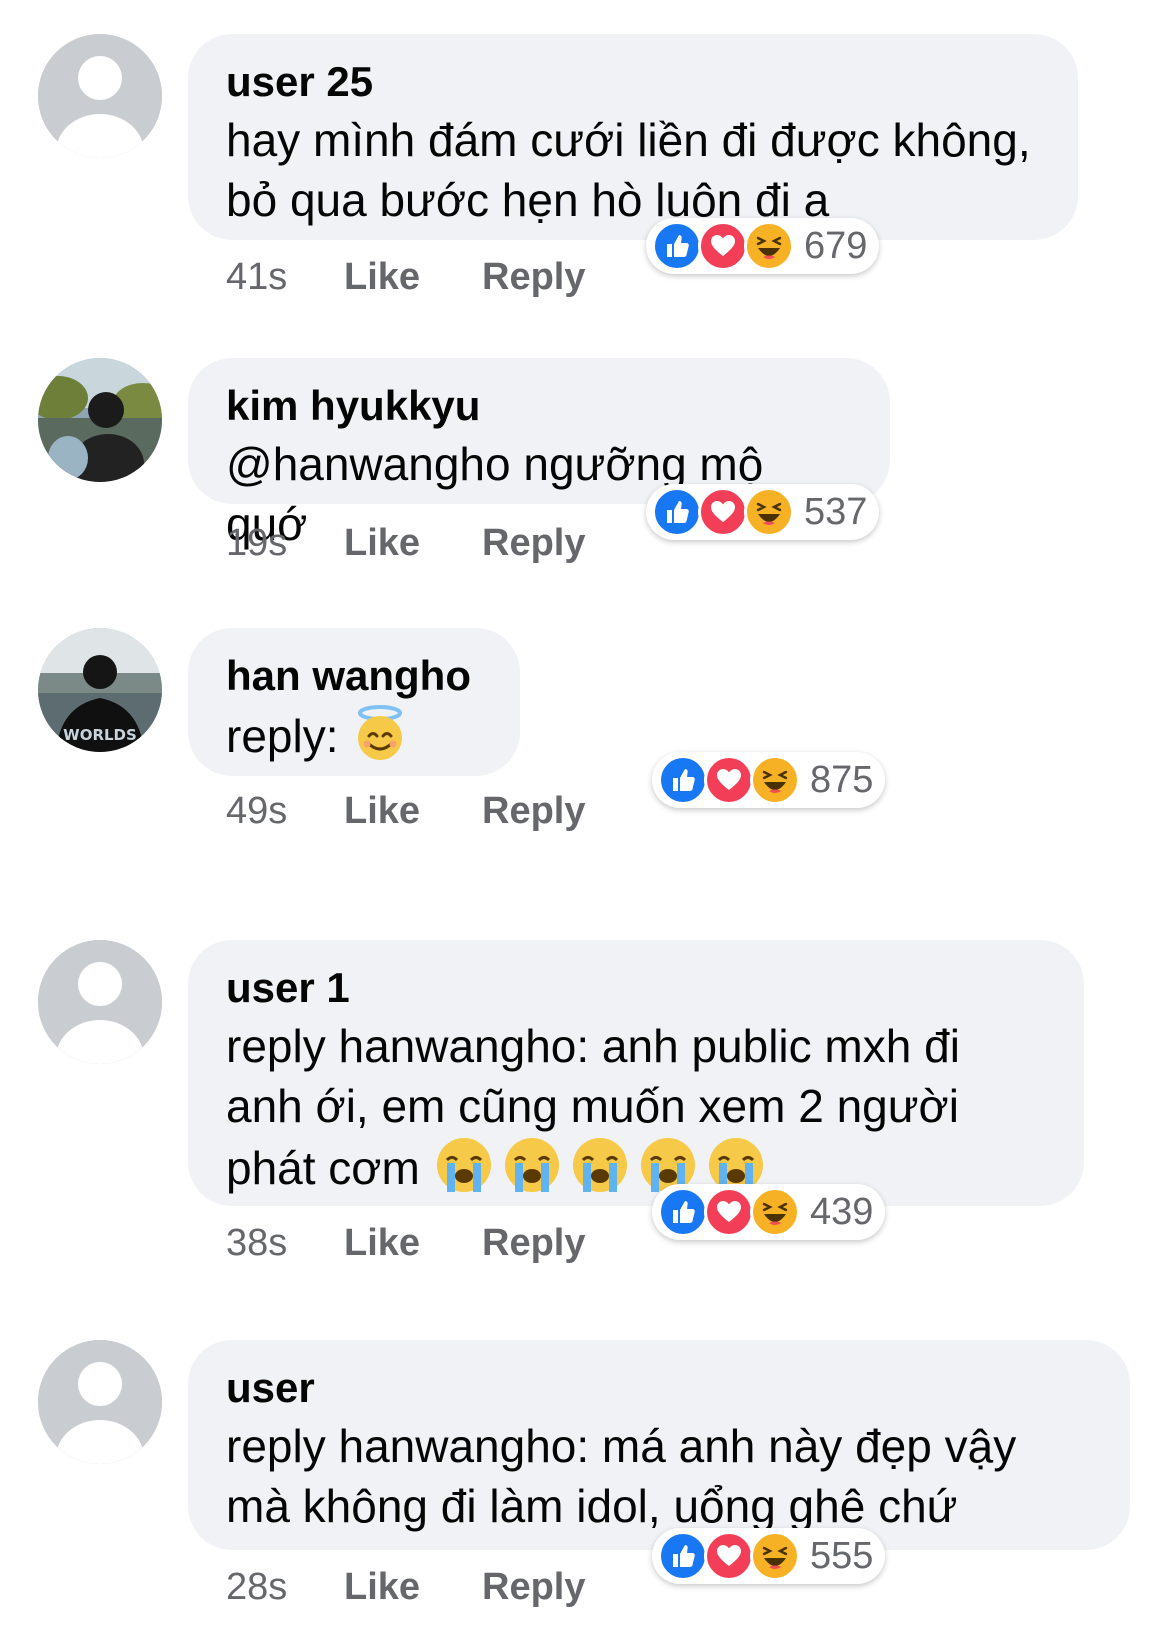  Describe the element at coordinates (285, 1243) in the screenshot. I see `comment-time: 38s` at that location.